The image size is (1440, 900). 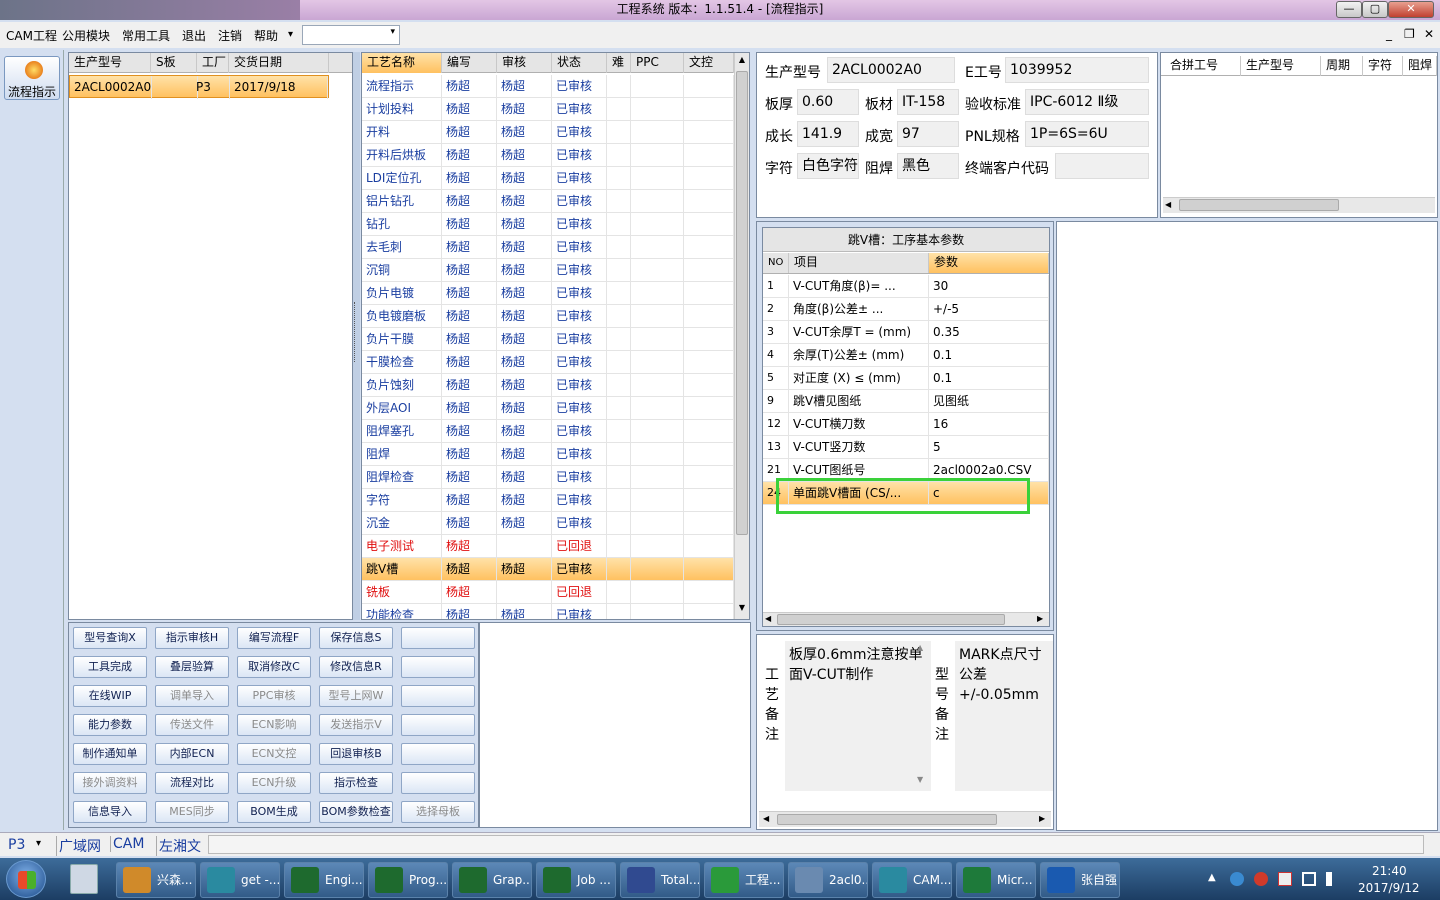 What do you see at coordinates (1389, 34) in the screenshot?
I see `mdi-minimize-button: _` at bounding box center [1389, 34].